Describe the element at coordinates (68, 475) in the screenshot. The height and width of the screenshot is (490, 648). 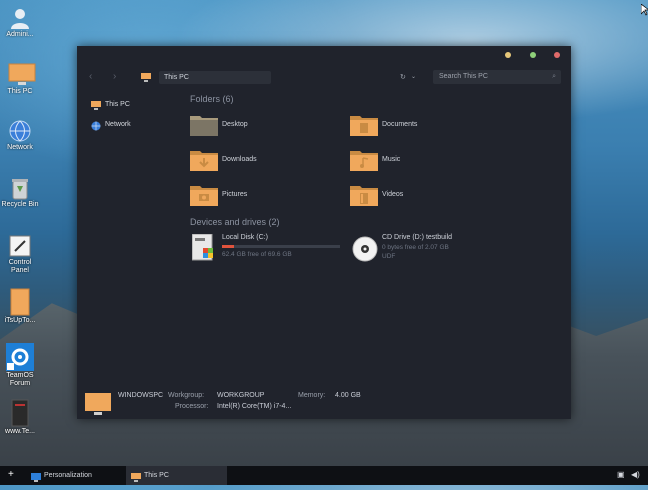
I see `taskbar-item-label: Personalization` at that location.